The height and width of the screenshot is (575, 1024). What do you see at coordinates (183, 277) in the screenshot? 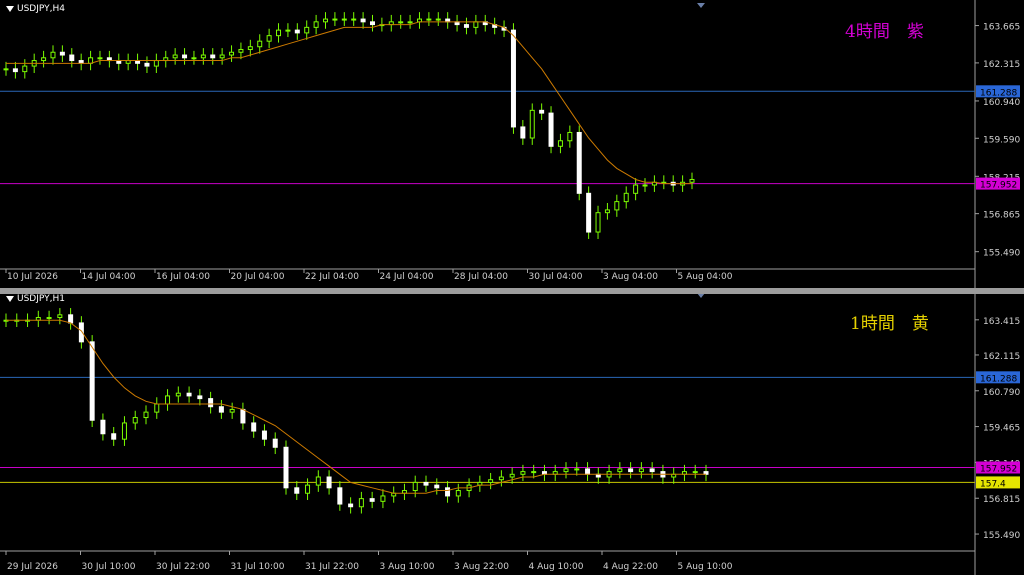
I see `x-tick-label: 16 Jul 04:00` at bounding box center [183, 277].